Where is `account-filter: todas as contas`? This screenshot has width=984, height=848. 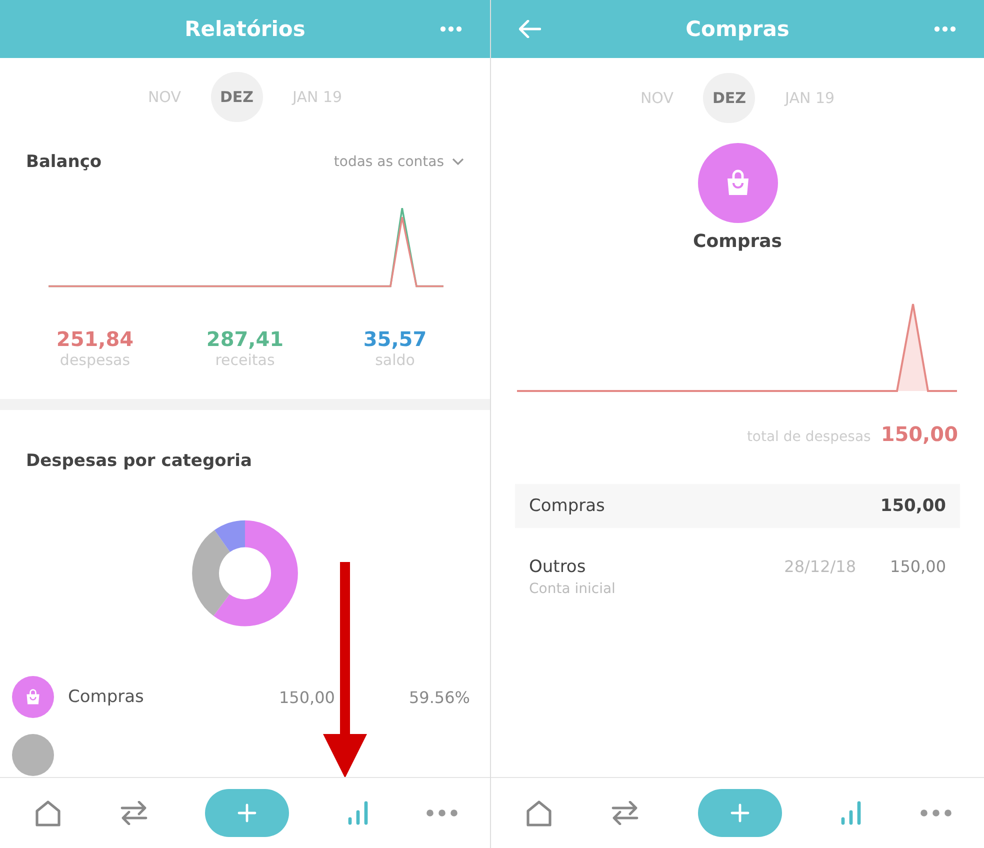
account-filter: todas as contas is located at coordinates (399, 162).